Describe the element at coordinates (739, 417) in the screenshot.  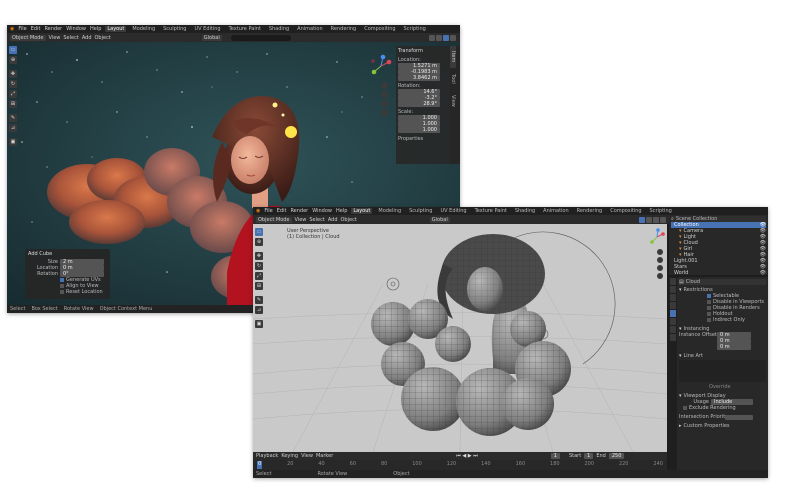
I see `intersection-field` at that location.